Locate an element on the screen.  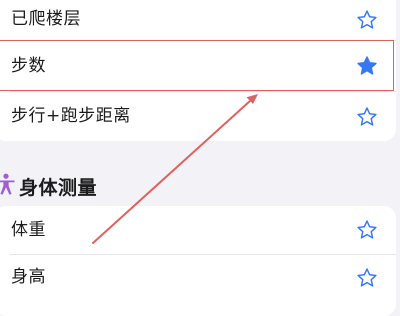
list-item-label: 体重 is located at coordinates (28, 230).